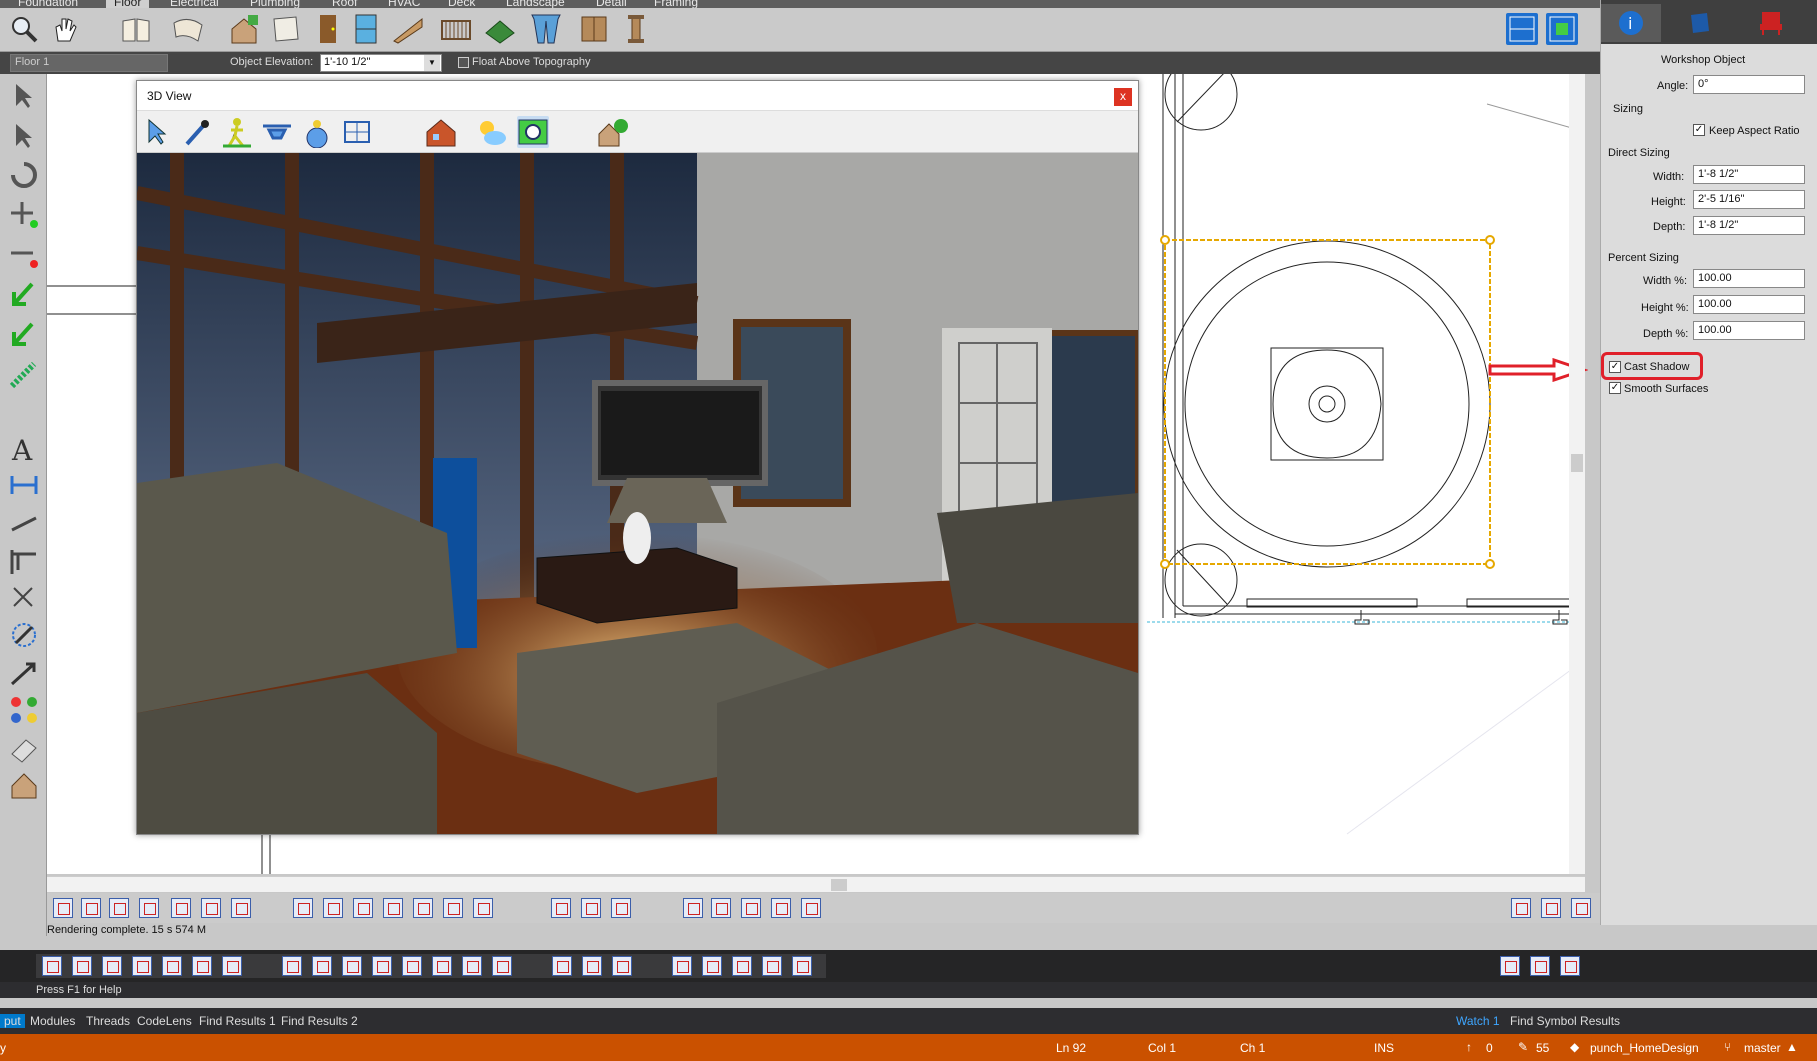 The image size is (1817, 1061). Describe the element at coordinates (89, 63) in the screenshot. I see `floor-select: Floor 1` at that location.